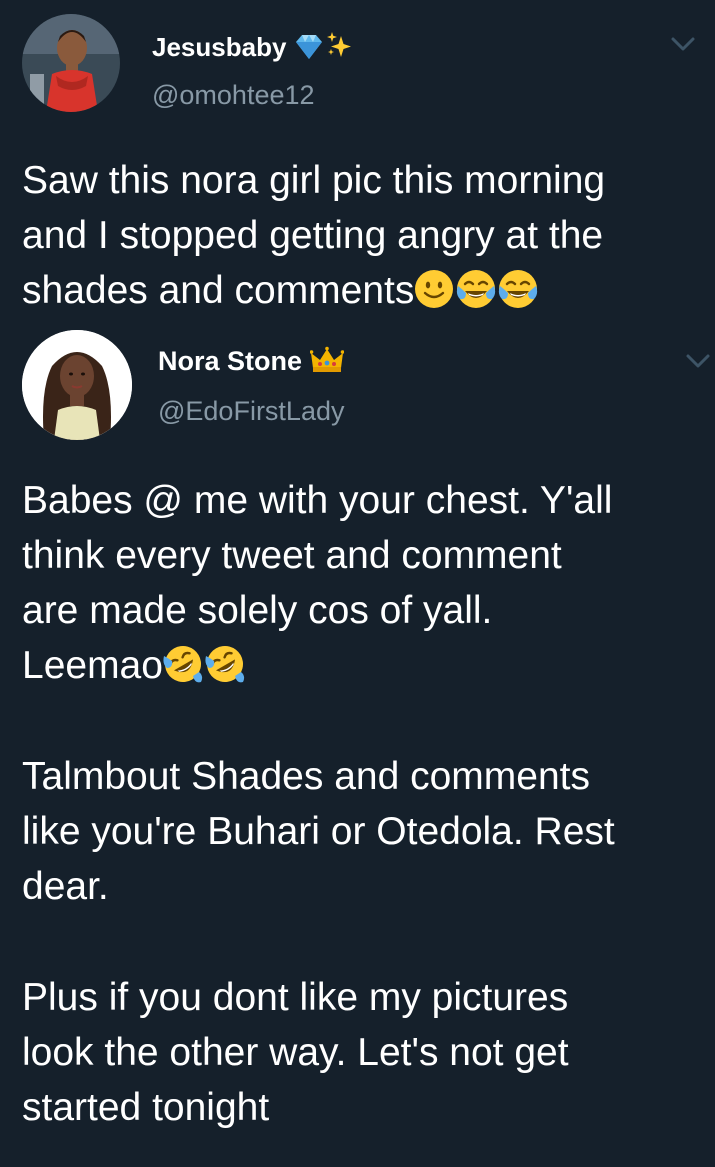 The image size is (715, 1167). What do you see at coordinates (326, 363) in the screenshot?
I see `crown-icon` at bounding box center [326, 363].